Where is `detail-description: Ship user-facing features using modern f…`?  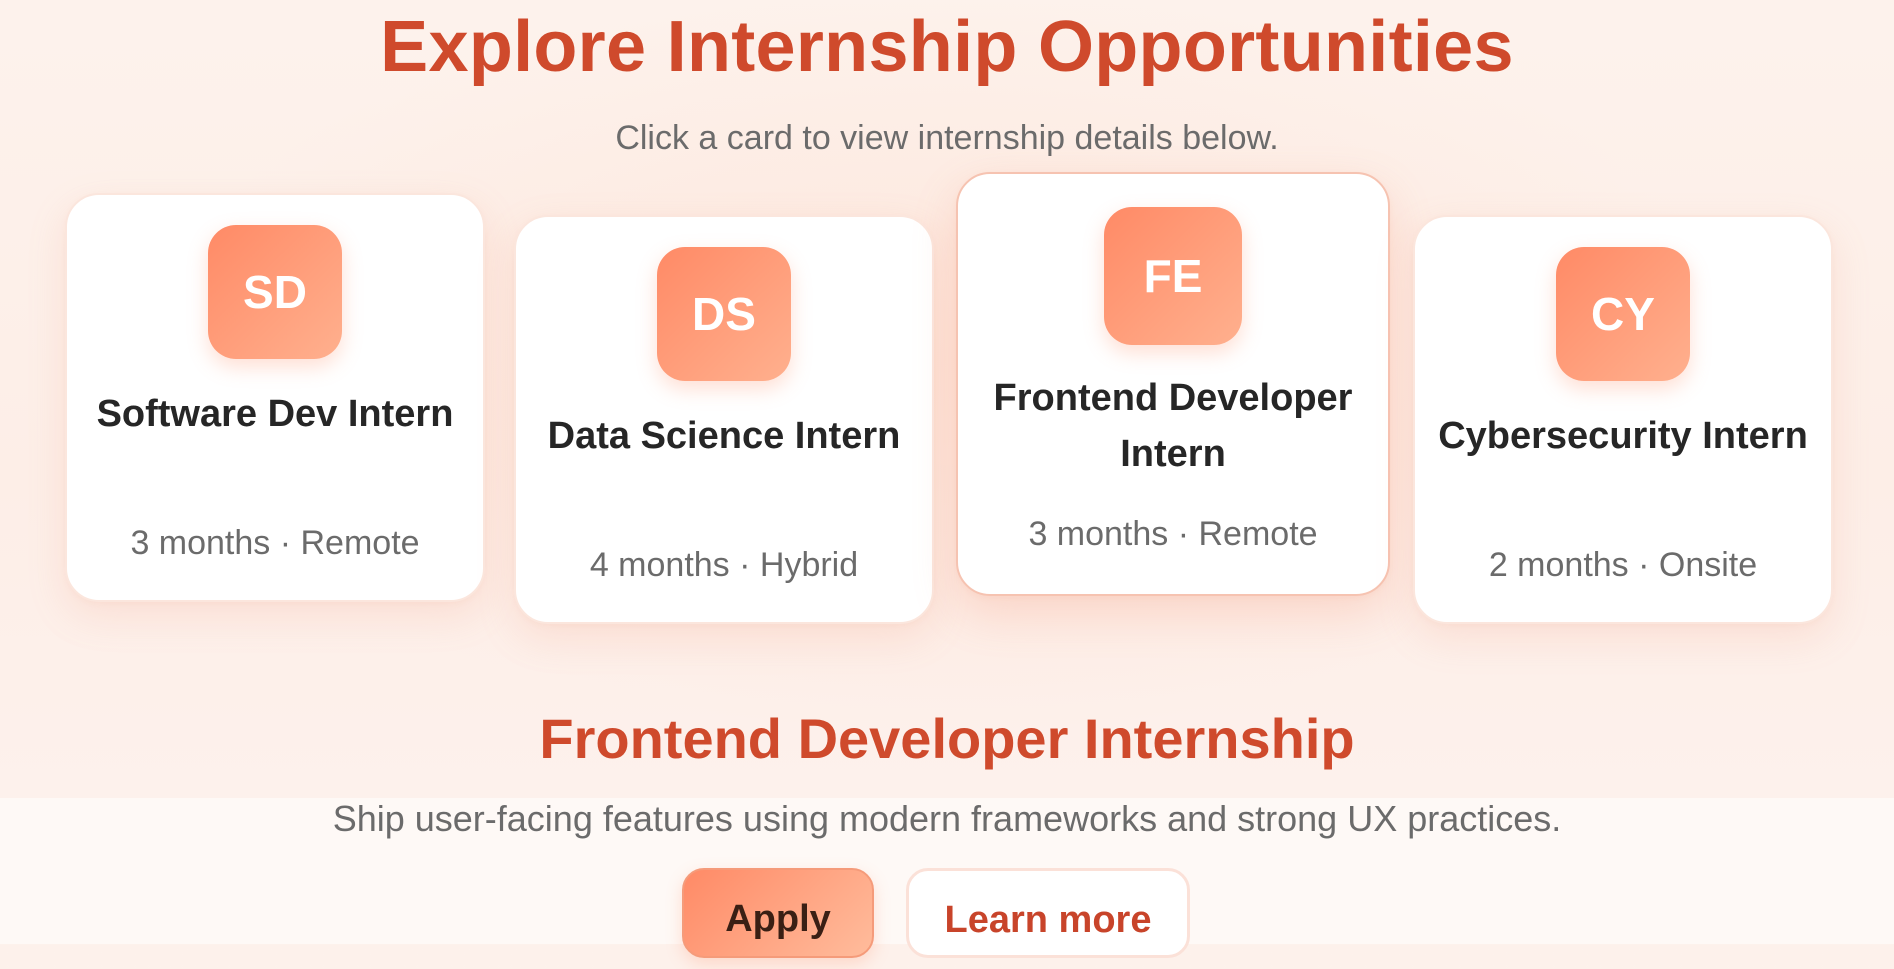
detail-description: Ship user-facing features using modern f… is located at coordinates (947, 818).